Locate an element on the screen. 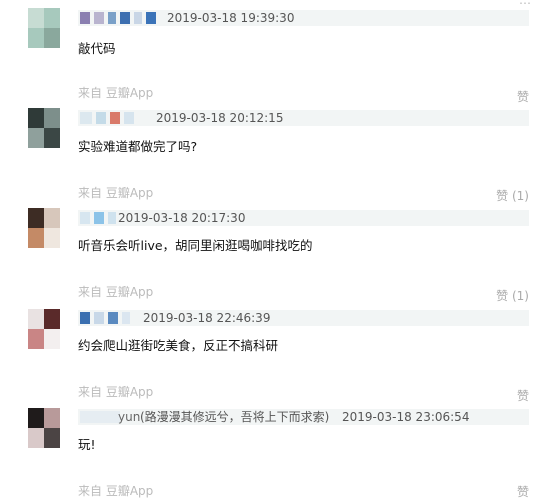 The width and height of the screenshot is (547, 500). comment-timestamp: 2019-03-18 22:46:39 is located at coordinates (207, 318).